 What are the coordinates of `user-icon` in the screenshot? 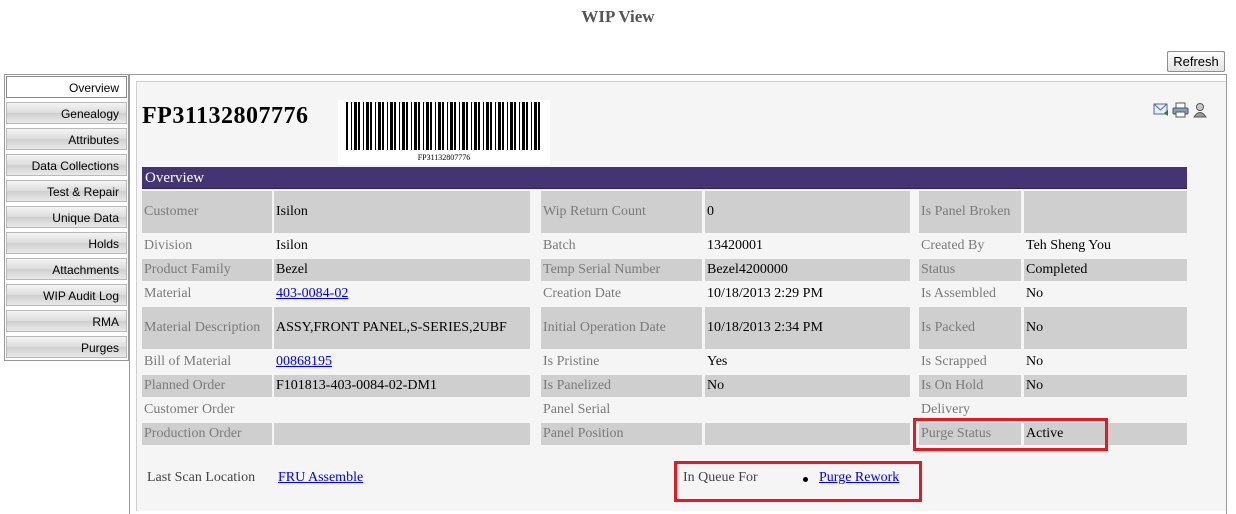 It's located at (1200, 112).